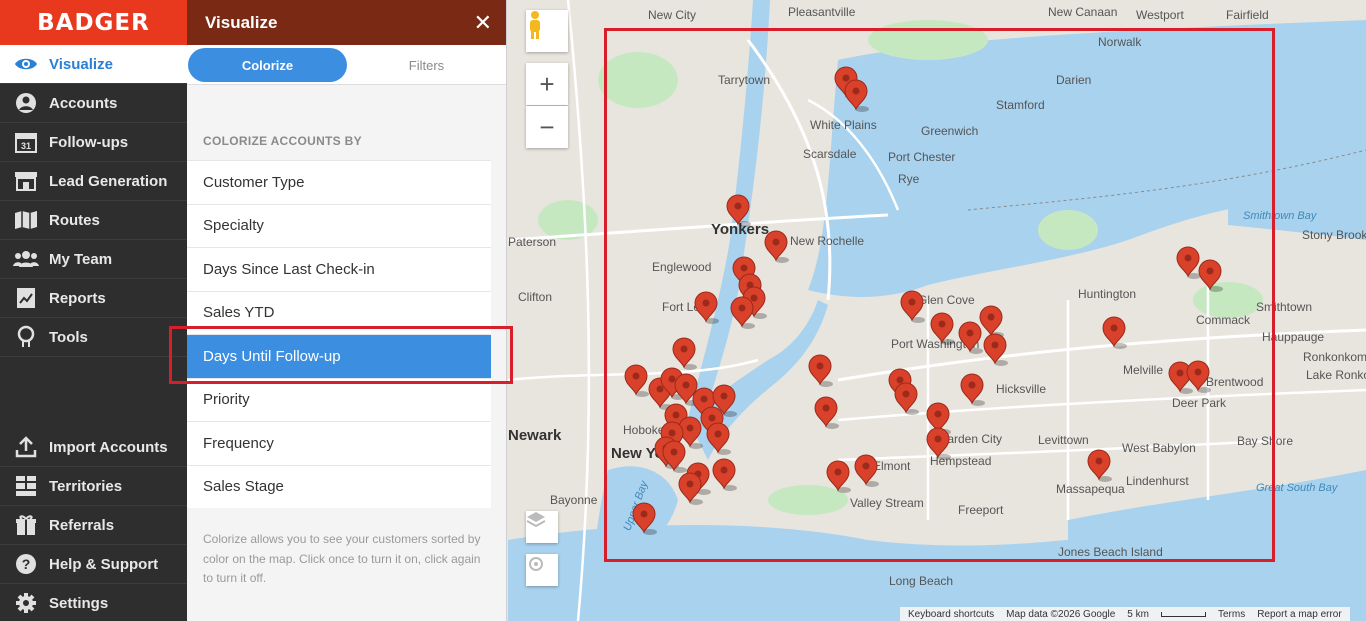 Image resolution: width=1366 pixels, height=621 pixels. I want to click on section-heading: COLORIZE ACCOUNTS BY, so click(282, 141).